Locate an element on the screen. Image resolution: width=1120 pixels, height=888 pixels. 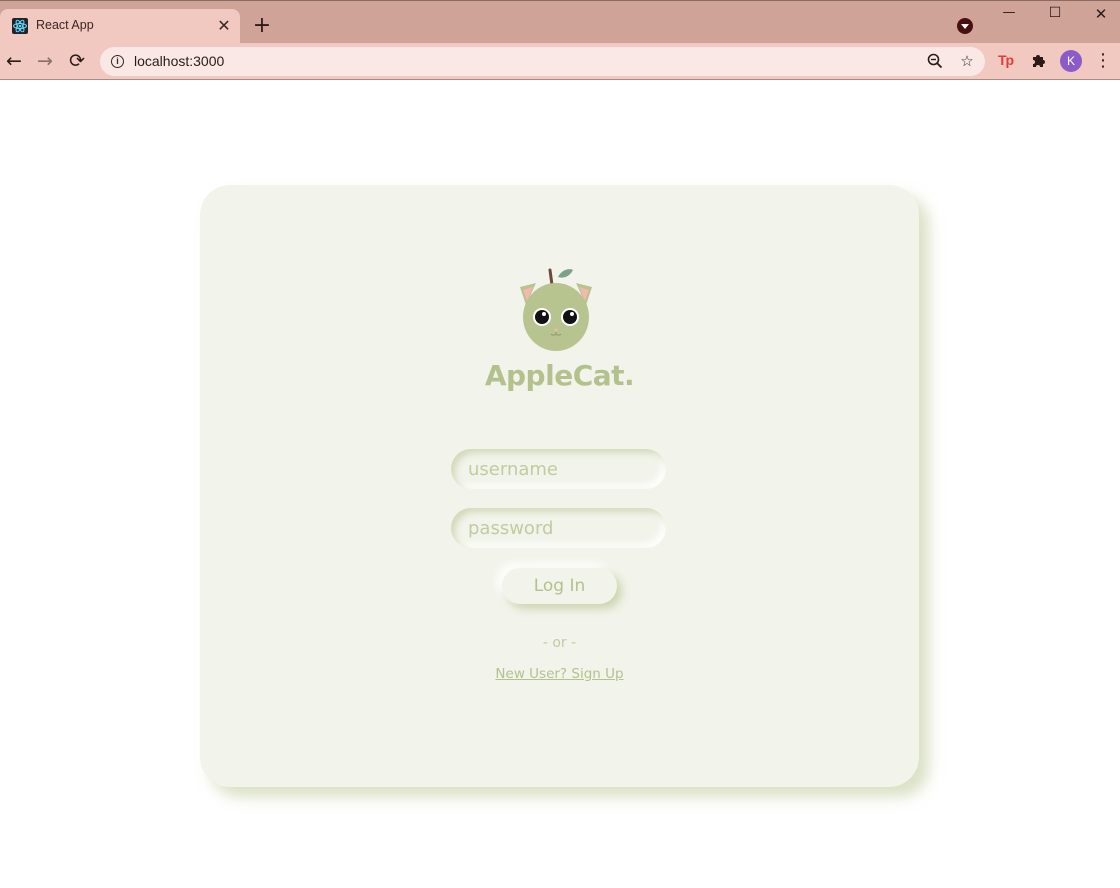
site-info-icon: i is located at coordinates (117, 61).